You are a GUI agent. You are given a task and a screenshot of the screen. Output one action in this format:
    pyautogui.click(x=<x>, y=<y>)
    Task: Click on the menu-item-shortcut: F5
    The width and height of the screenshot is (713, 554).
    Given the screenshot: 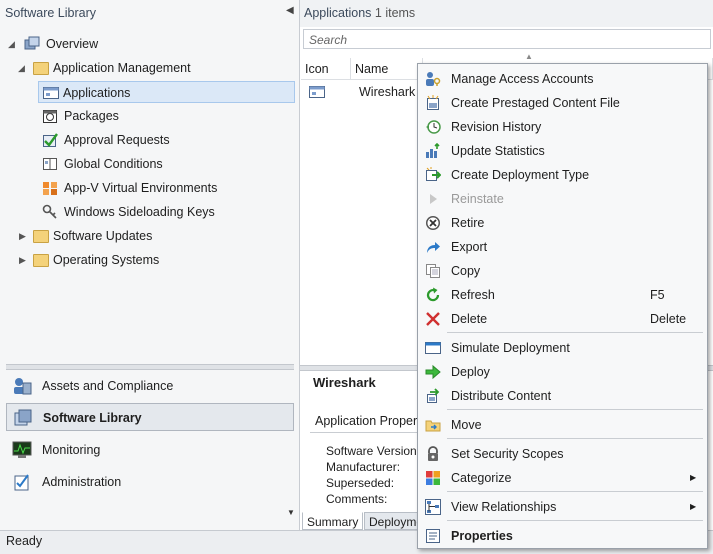 What is the action you would take?
    pyautogui.click(x=657, y=295)
    